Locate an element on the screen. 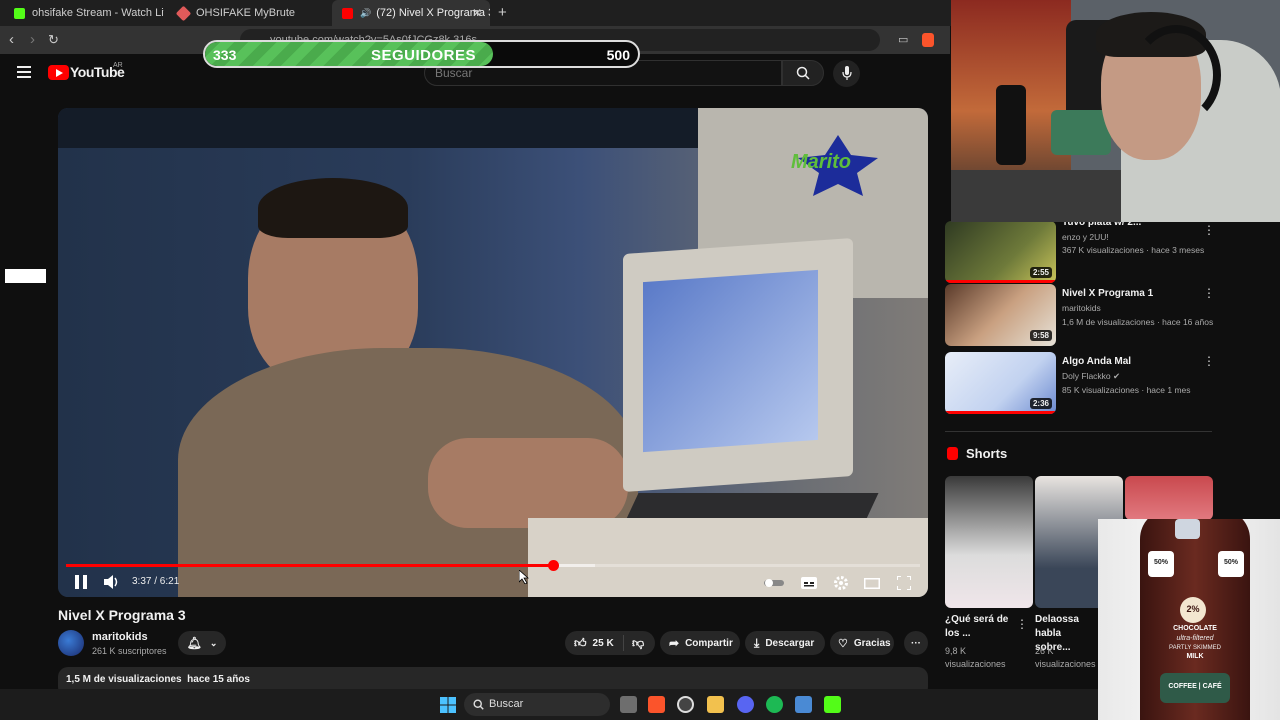  taskbar-search-label: Buscar is located at coordinates (506, 704).